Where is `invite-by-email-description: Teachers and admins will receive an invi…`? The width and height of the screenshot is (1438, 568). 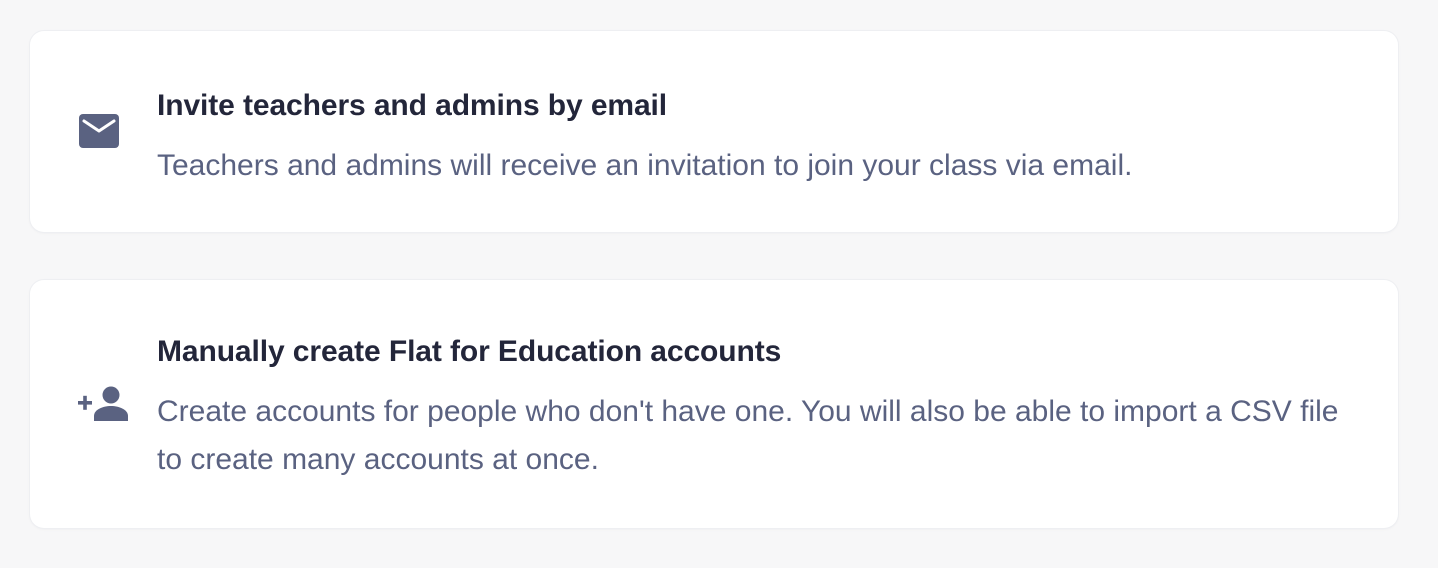
invite-by-email-description: Teachers and admins will receive an invi… is located at coordinates (645, 165).